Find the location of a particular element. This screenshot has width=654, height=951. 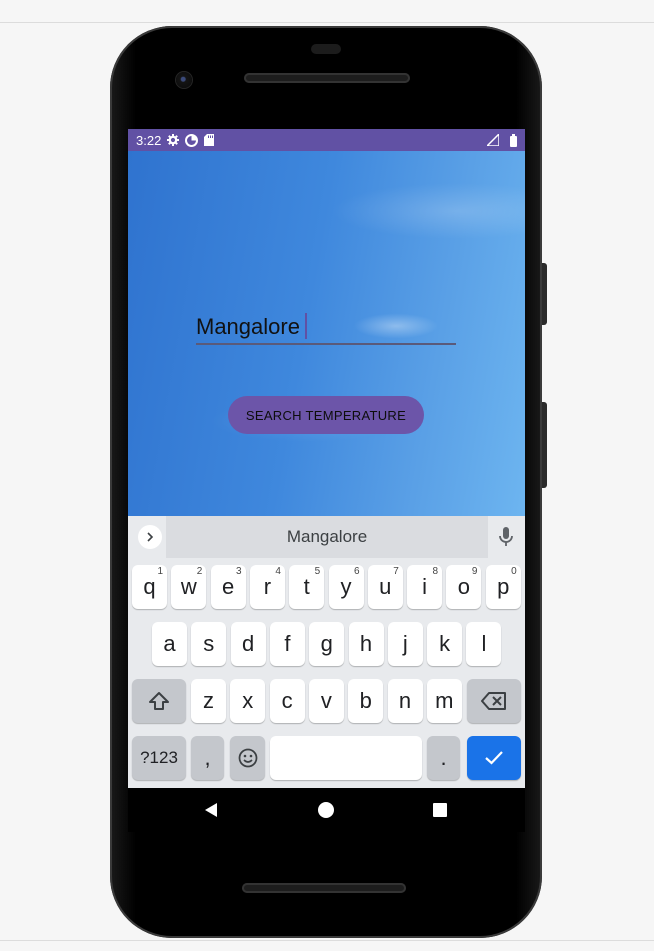

chevron-right-icon is located at coordinates (150, 537).